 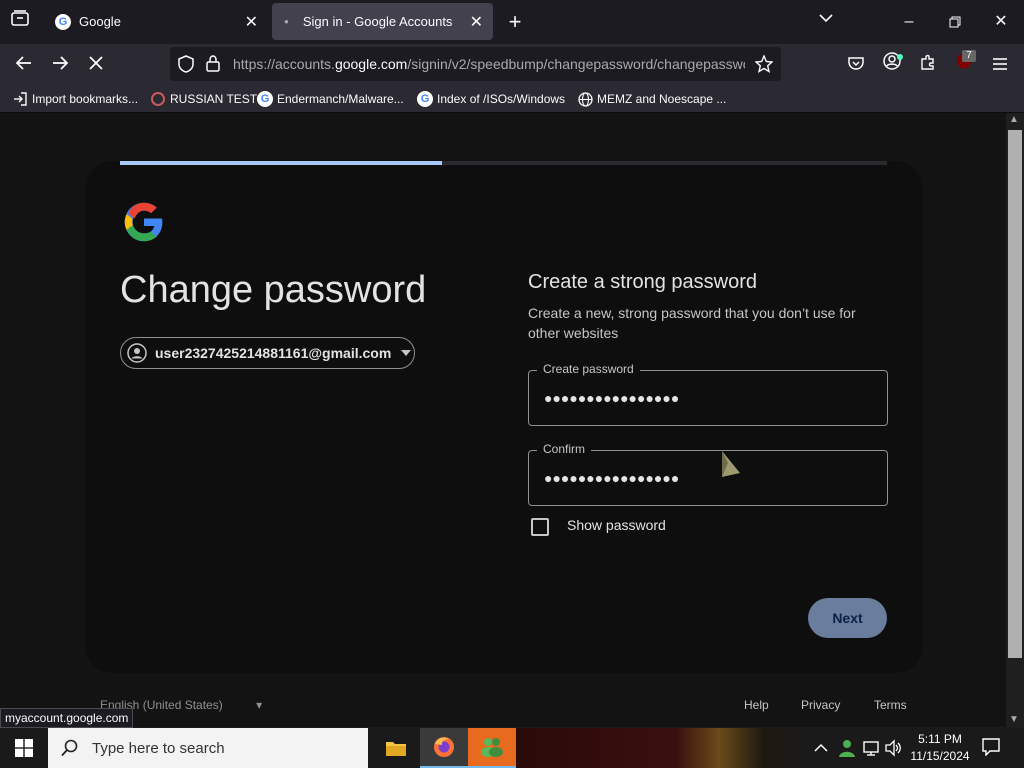 What do you see at coordinates (890, 705) in the screenshot?
I see `footer-terms-link: Terms` at bounding box center [890, 705].